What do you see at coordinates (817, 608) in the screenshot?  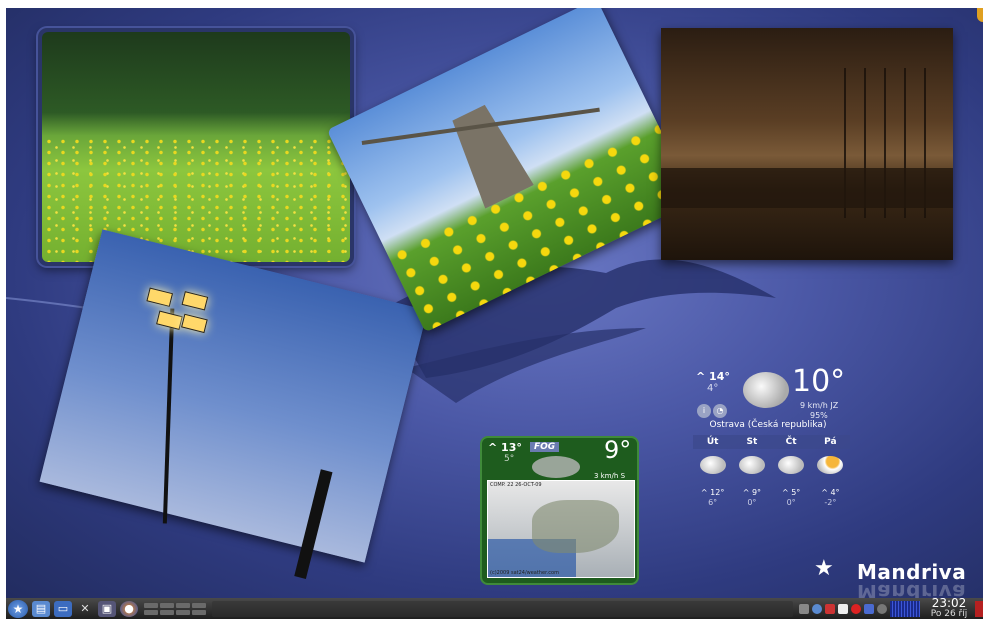 I see `network-icon` at bounding box center [817, 608].